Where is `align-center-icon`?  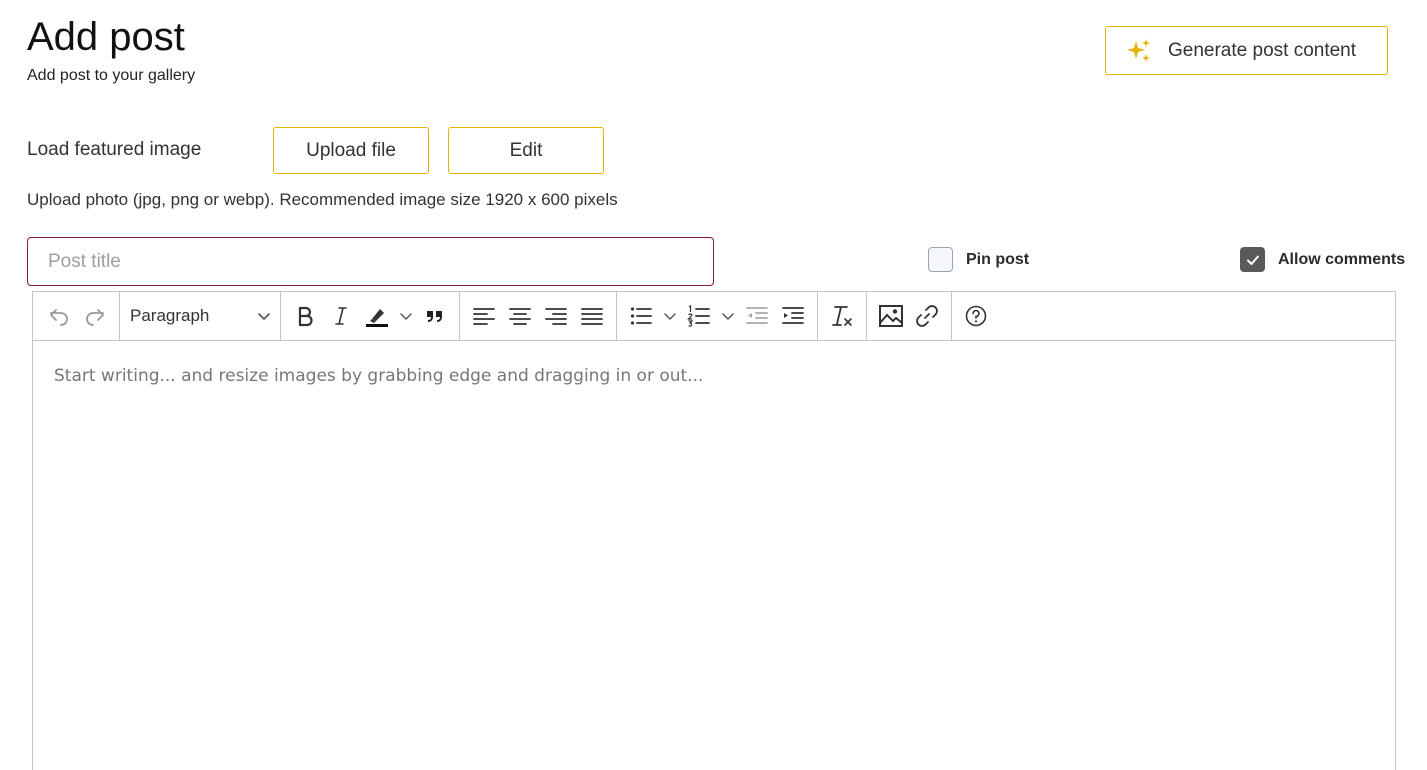
align-center-icon is located at coordinates (520, 316).